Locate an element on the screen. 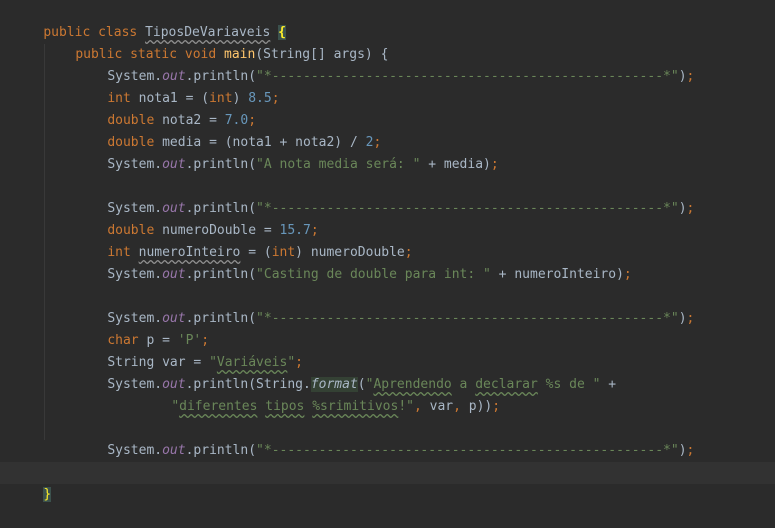 The height and width of the screenshot is (528, 775). code-line-2: public static void main(String[] args) { is located at coordinates (409, 42).